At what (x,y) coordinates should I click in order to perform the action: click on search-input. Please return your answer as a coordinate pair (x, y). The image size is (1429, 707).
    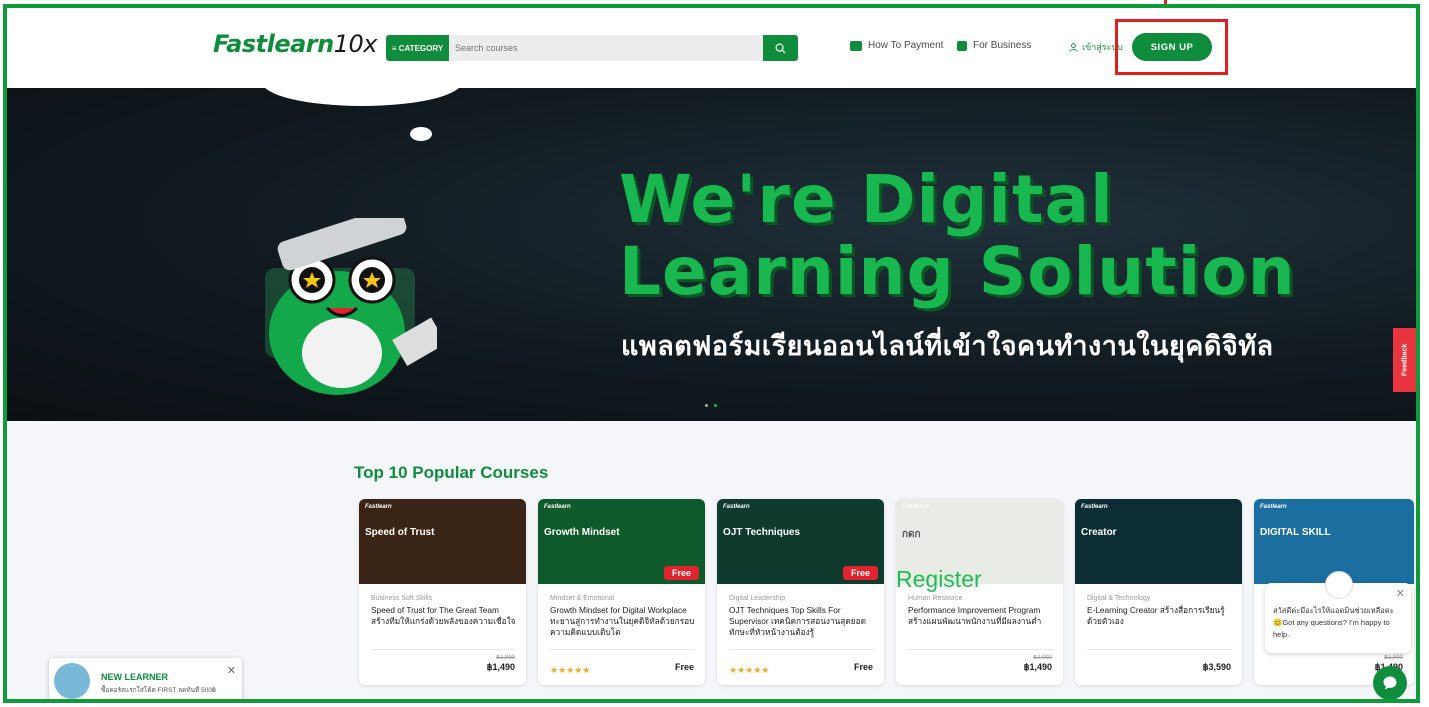
    Looking at the image, I should click on (606, 48).